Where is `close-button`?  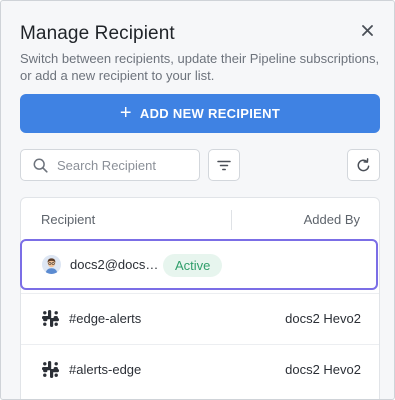 close-button is located at coordinates (367, 30).